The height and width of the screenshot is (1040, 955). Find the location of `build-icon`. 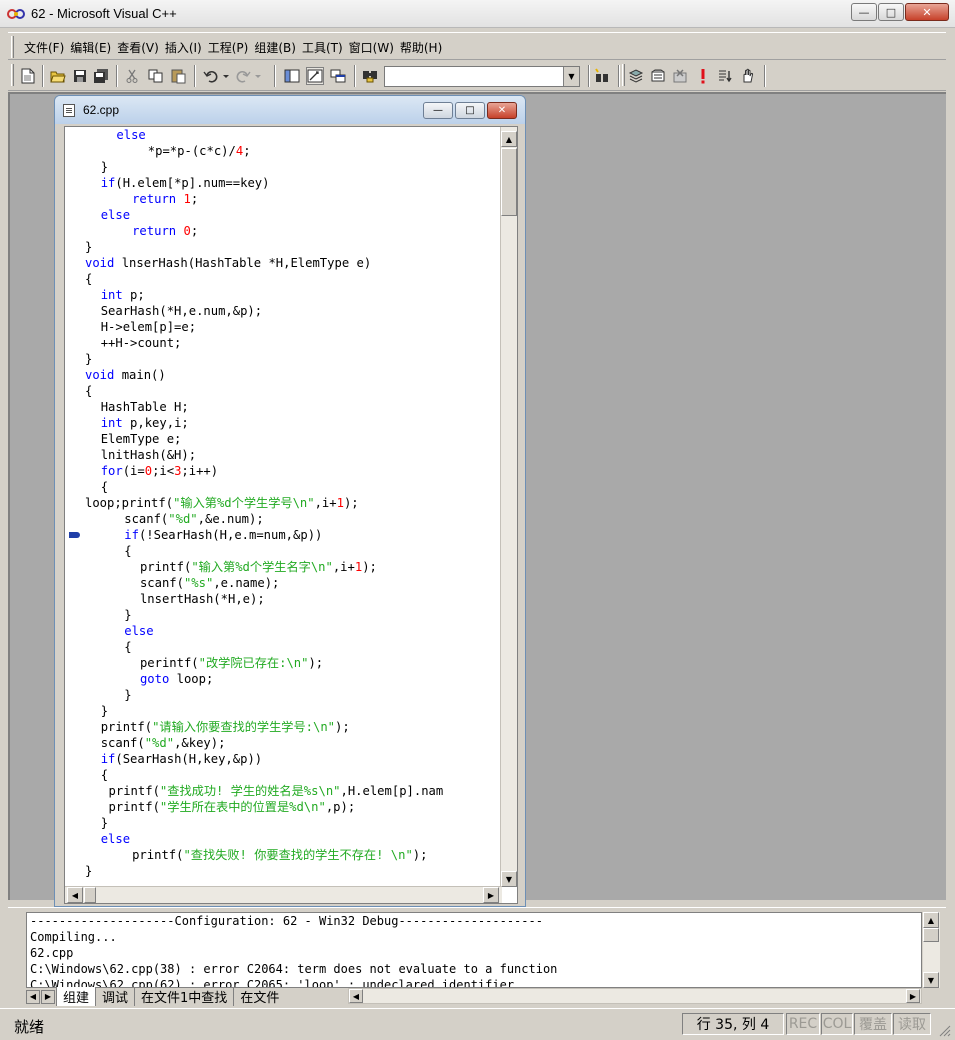

build-icon is located at coordinates (658, 76).